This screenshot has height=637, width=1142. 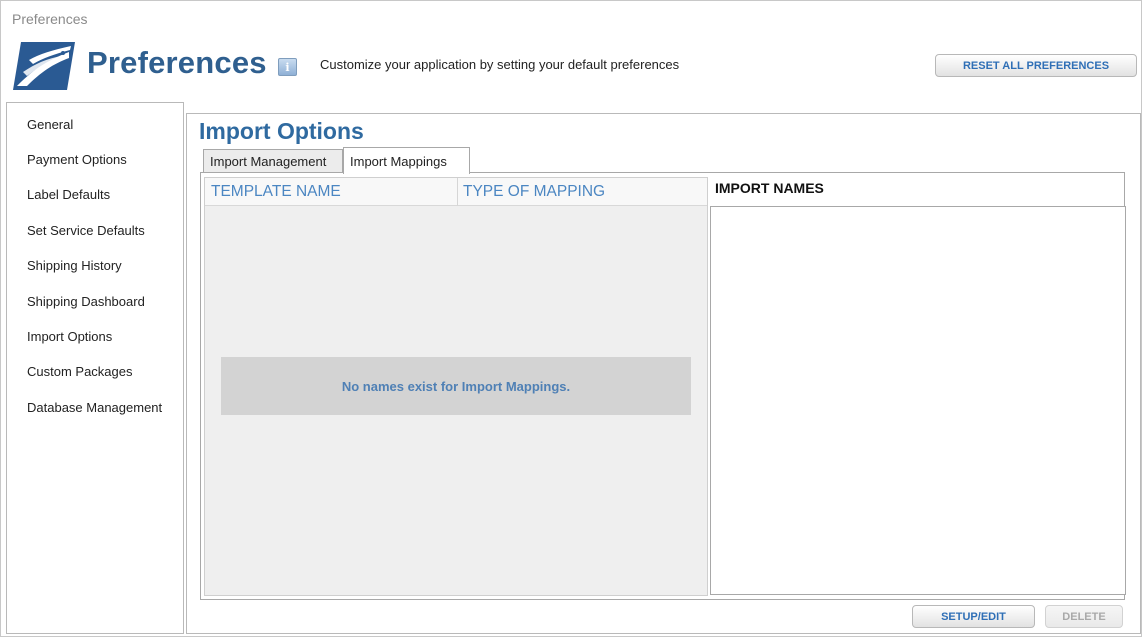 What do you see at coordinates (281, 131) in the screenshot?
I see `section-title: Import Options` at bounding box center [281, 131].